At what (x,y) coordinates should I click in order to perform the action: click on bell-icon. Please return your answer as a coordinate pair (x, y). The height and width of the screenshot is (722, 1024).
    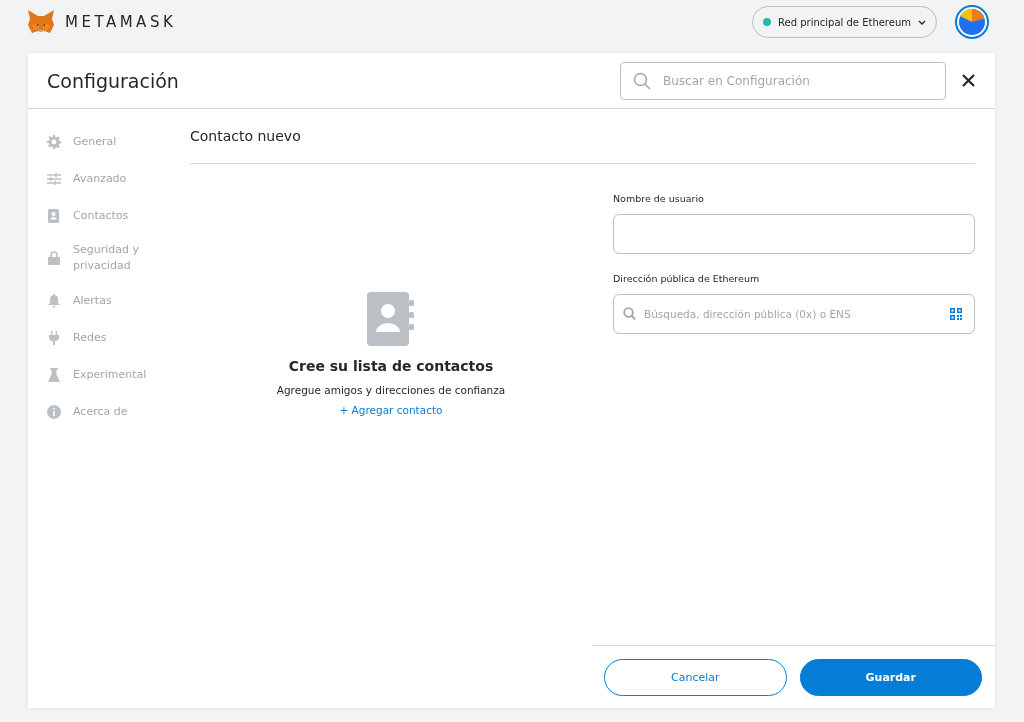
    Looking at the image, I should click on (54, 300).